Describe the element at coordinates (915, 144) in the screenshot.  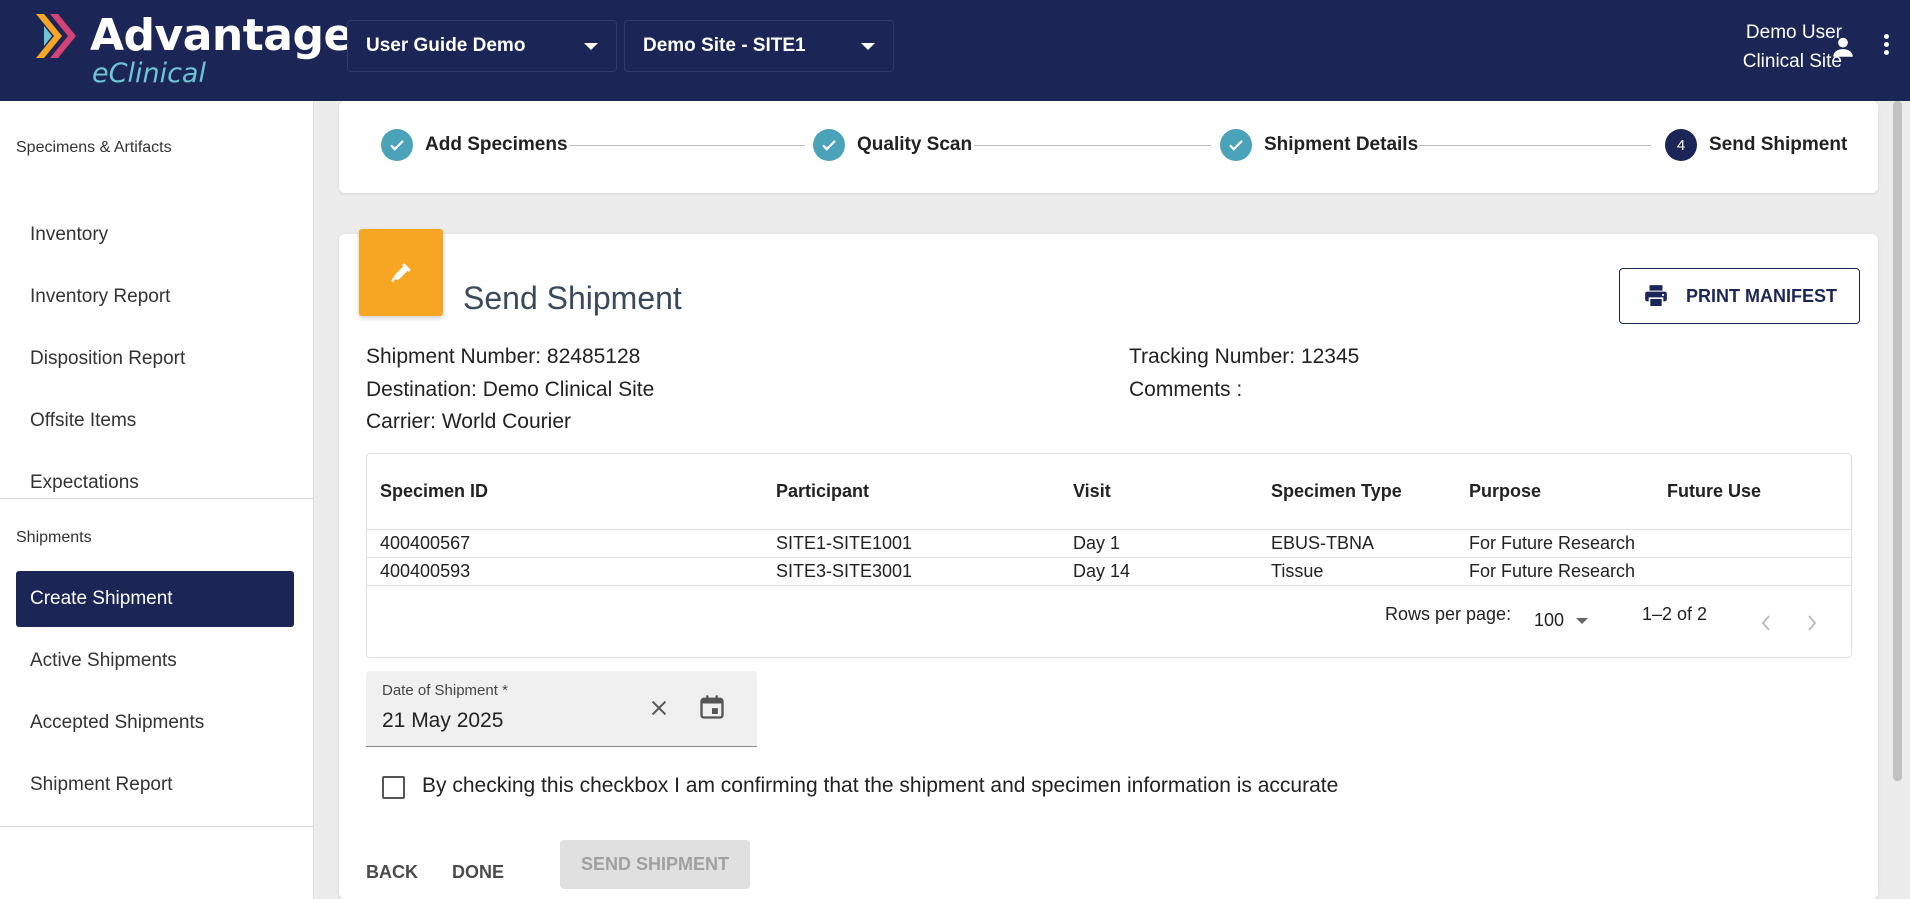
I see `step-label: Quality Scan` at that location.